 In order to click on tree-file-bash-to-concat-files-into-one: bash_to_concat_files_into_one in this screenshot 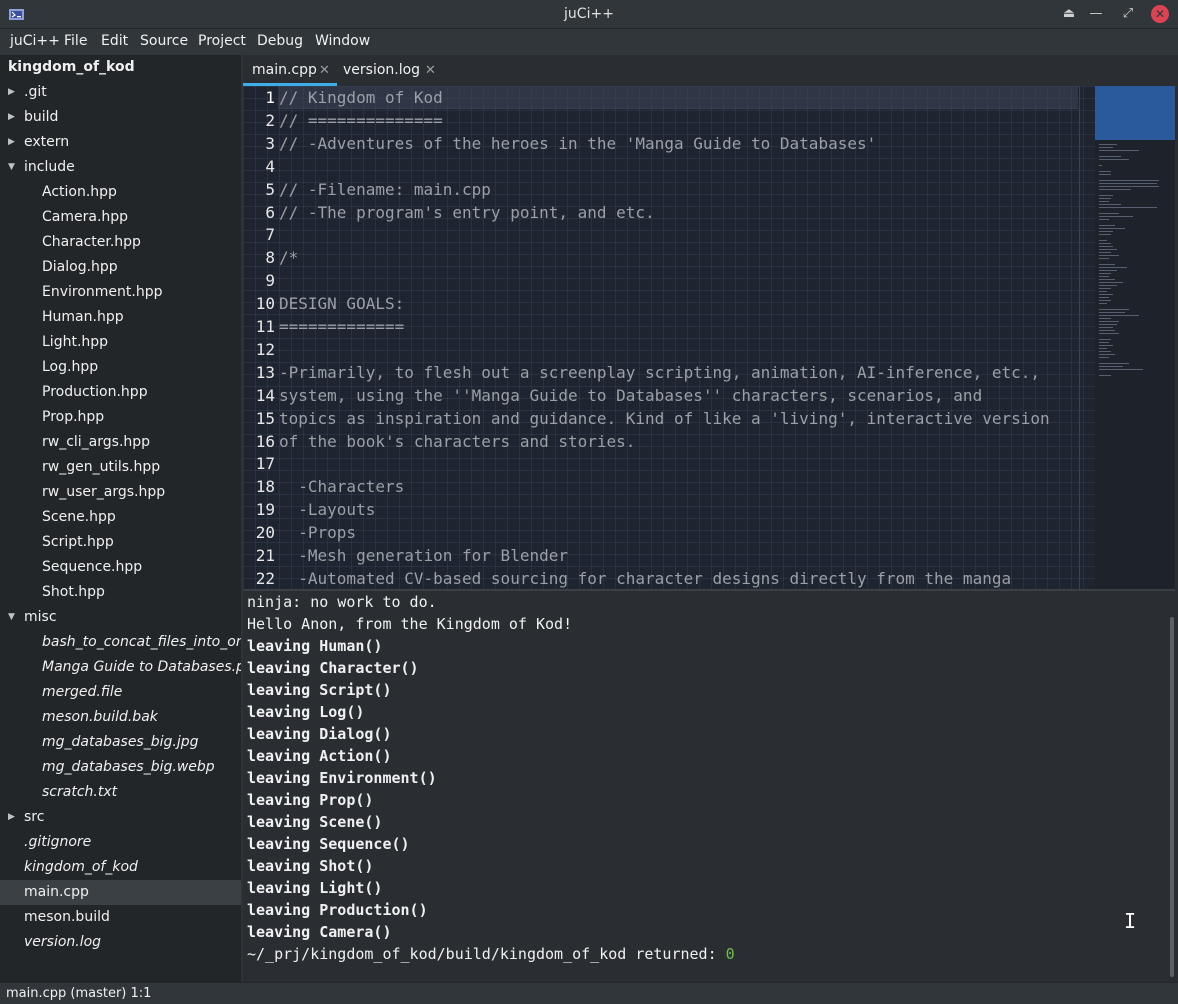, I will do `click(120, 642)`.